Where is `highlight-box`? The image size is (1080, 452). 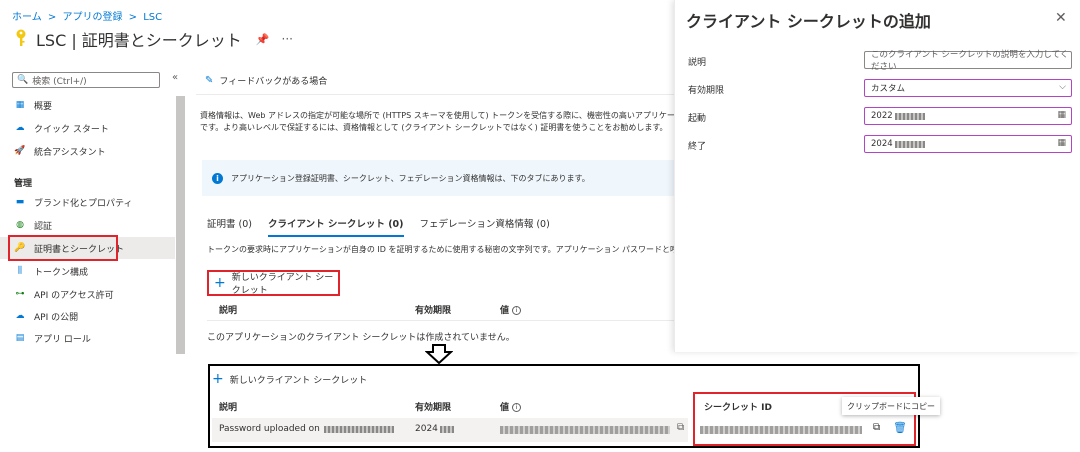 highlight-box is located at coordinates (63, 248).